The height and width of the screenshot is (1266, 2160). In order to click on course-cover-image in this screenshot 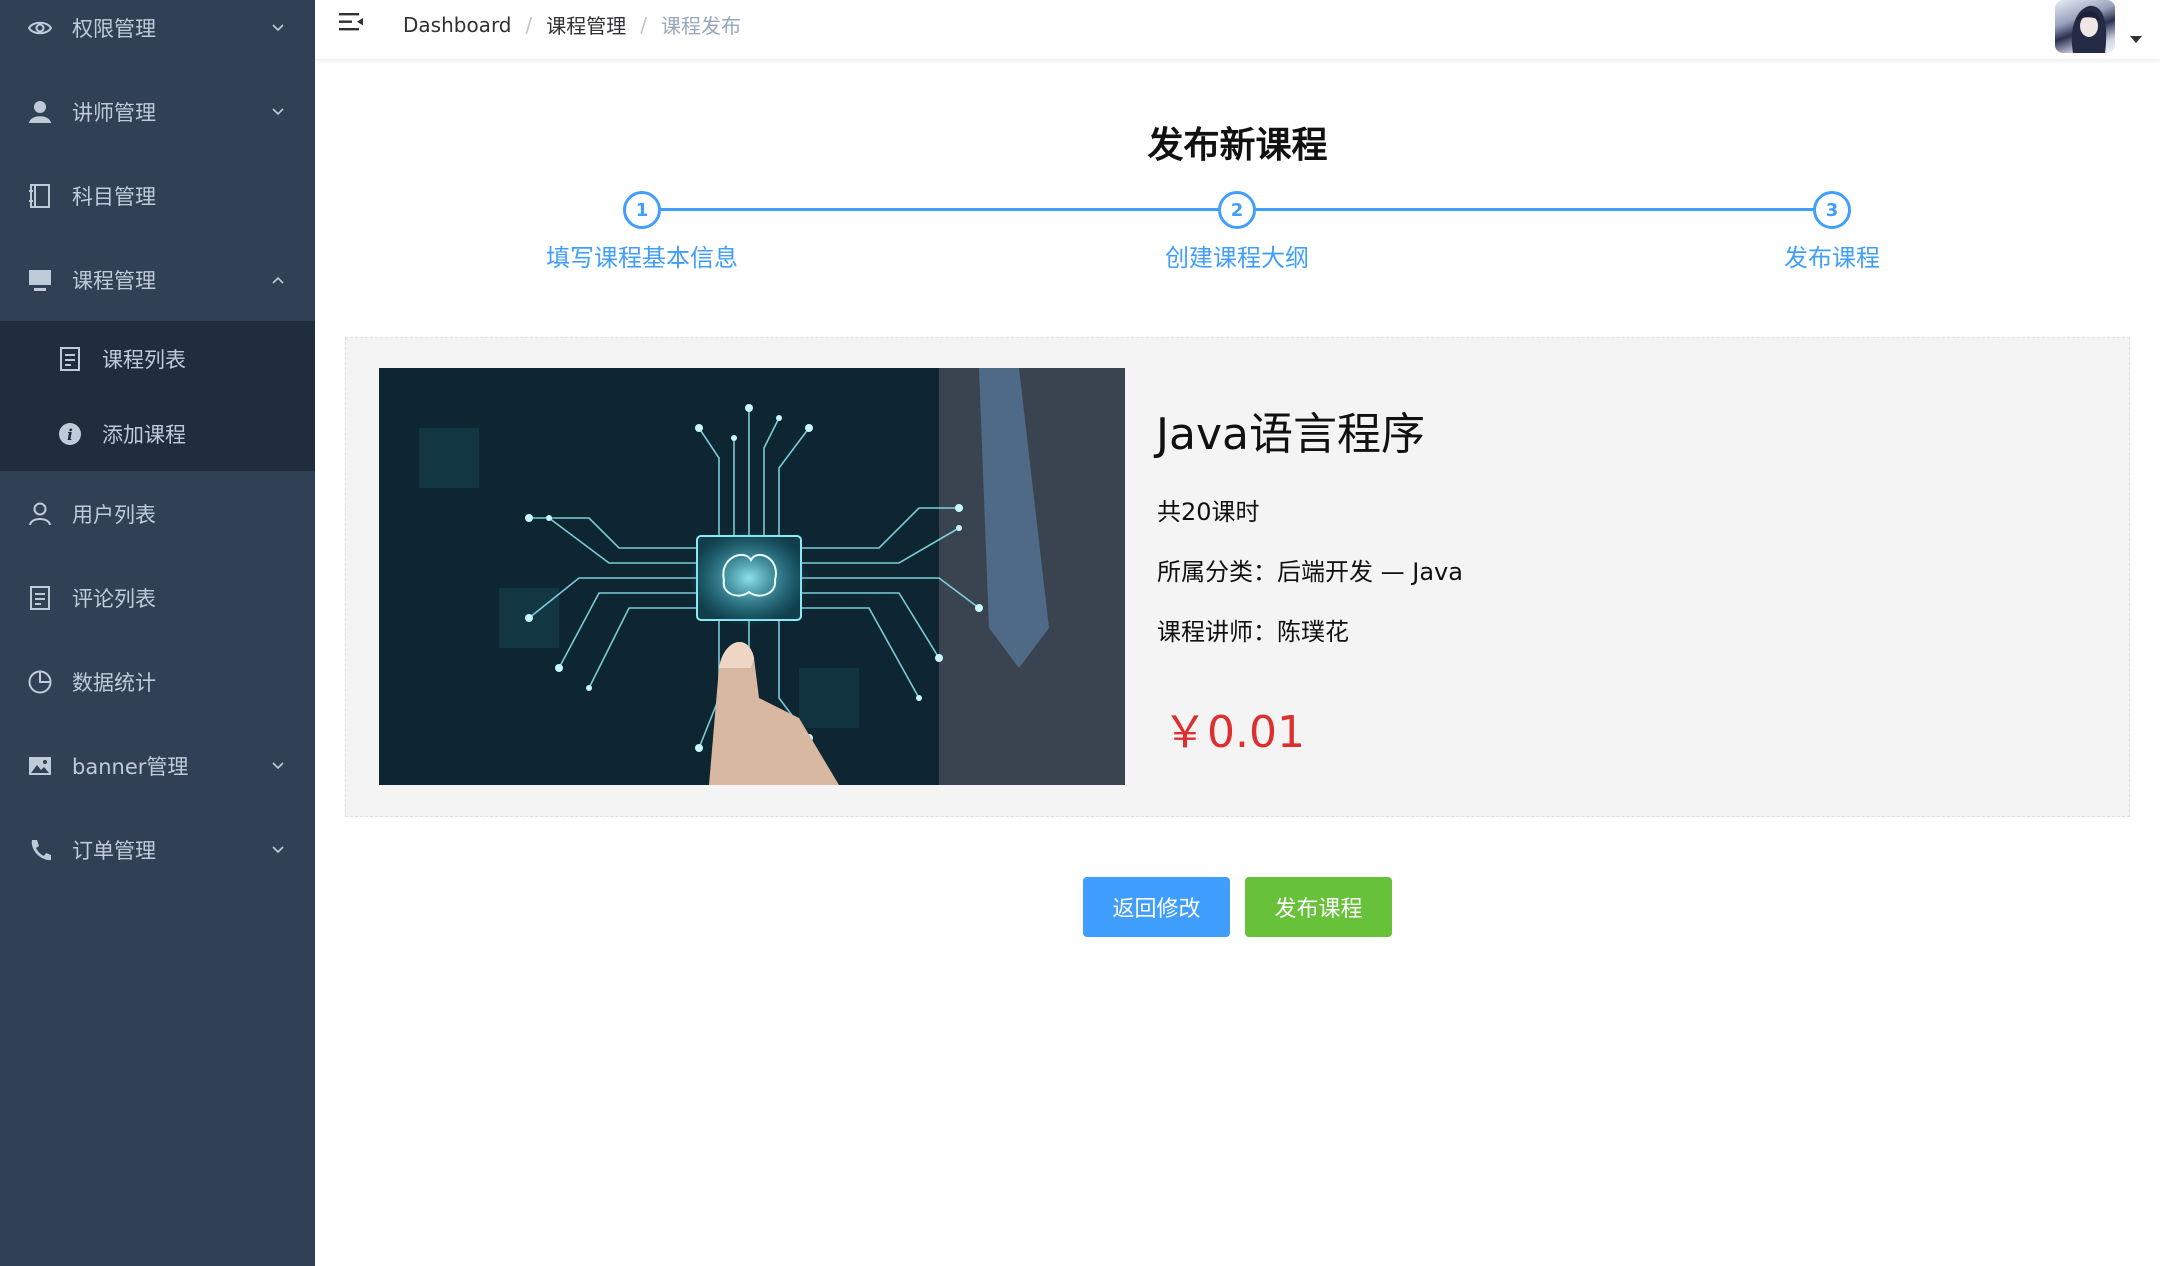, I will do `click(752, 576)`.